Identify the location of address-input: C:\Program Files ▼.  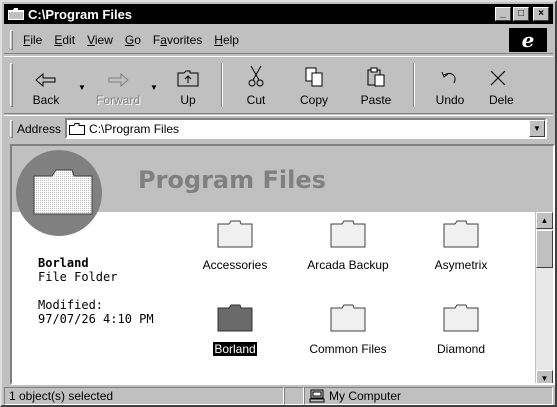
(306, 128).